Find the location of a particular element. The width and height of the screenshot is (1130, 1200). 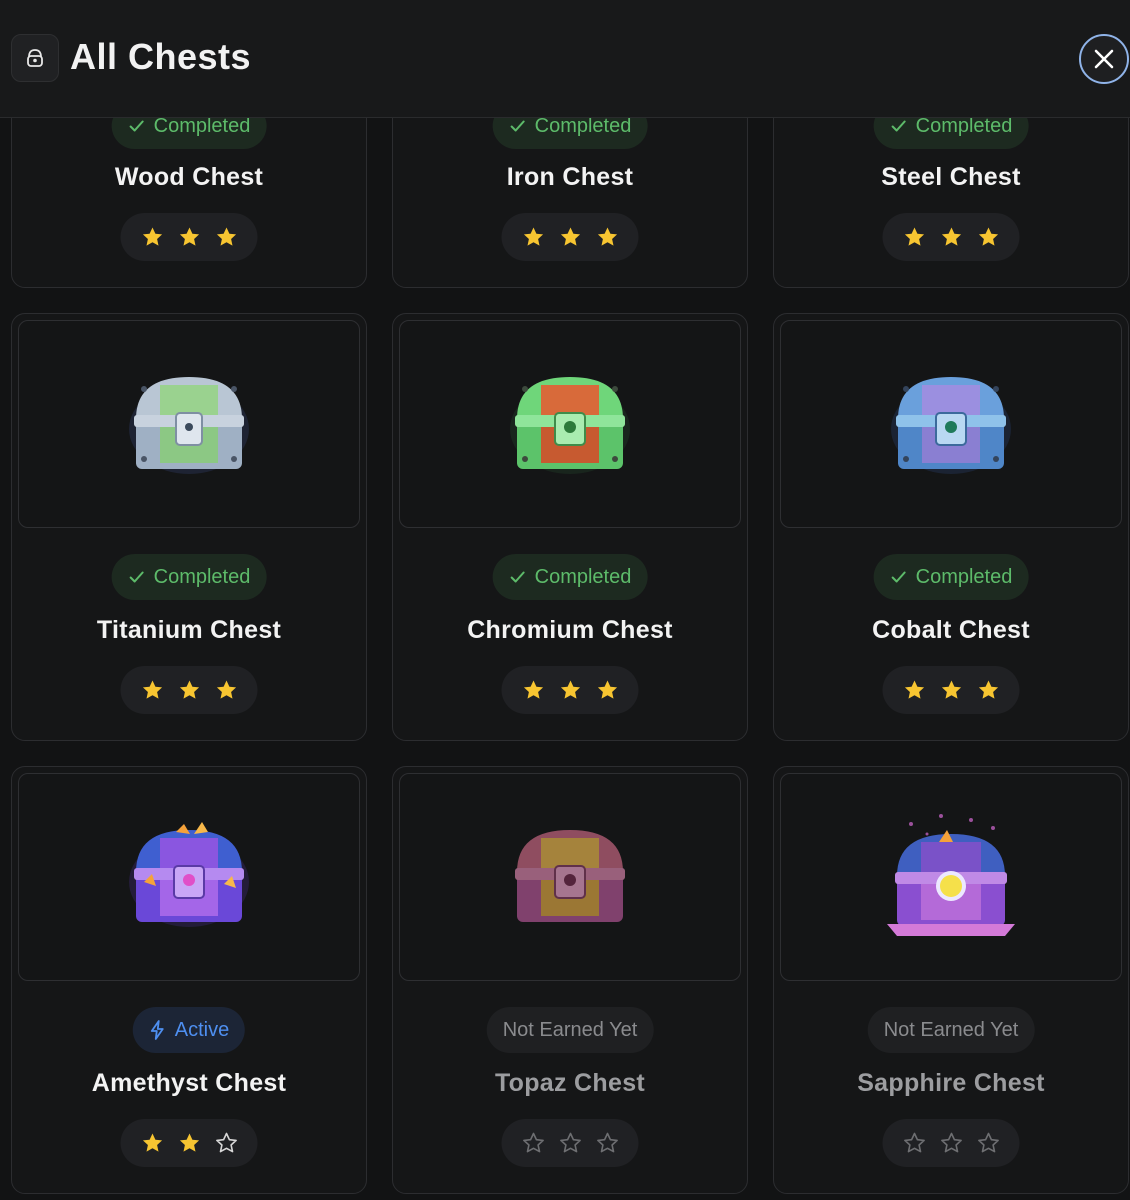

lightning-icon is located at coordinates (157, 1030).